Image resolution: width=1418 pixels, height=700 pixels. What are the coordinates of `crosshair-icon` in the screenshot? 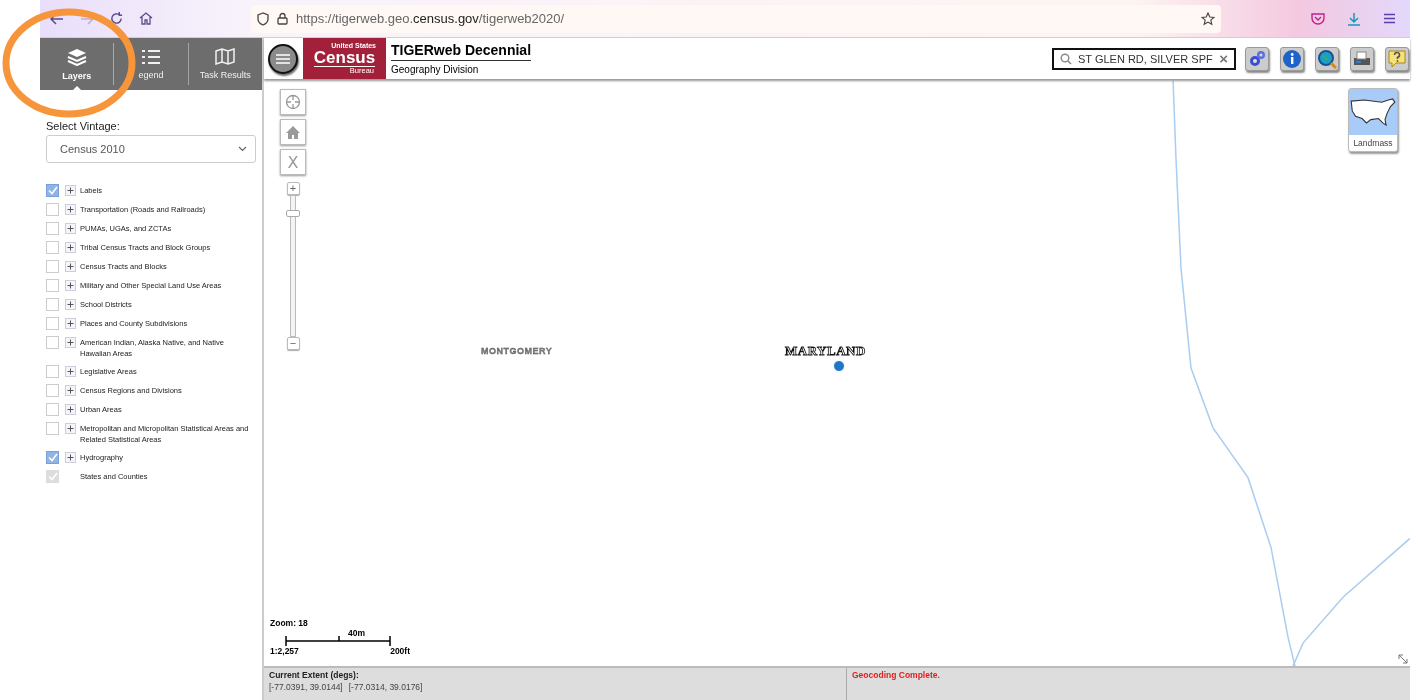 It's located at (293, 102).